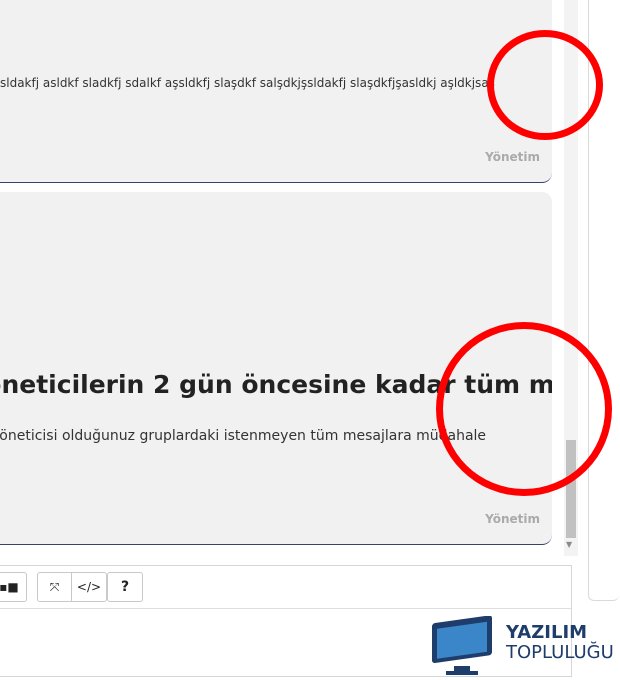 This screenshot has height=680, width=620. I want to click on logo-line1: YAZILIM, so click(547, 632).